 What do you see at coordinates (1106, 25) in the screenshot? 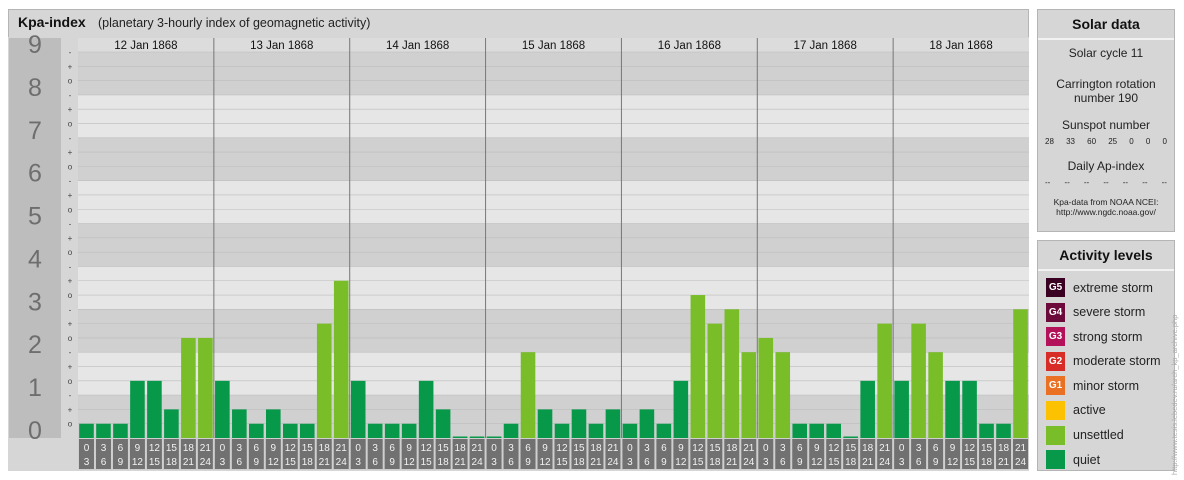
I see `solar-data-title: Solar data` at bounding box center [1106, 25].